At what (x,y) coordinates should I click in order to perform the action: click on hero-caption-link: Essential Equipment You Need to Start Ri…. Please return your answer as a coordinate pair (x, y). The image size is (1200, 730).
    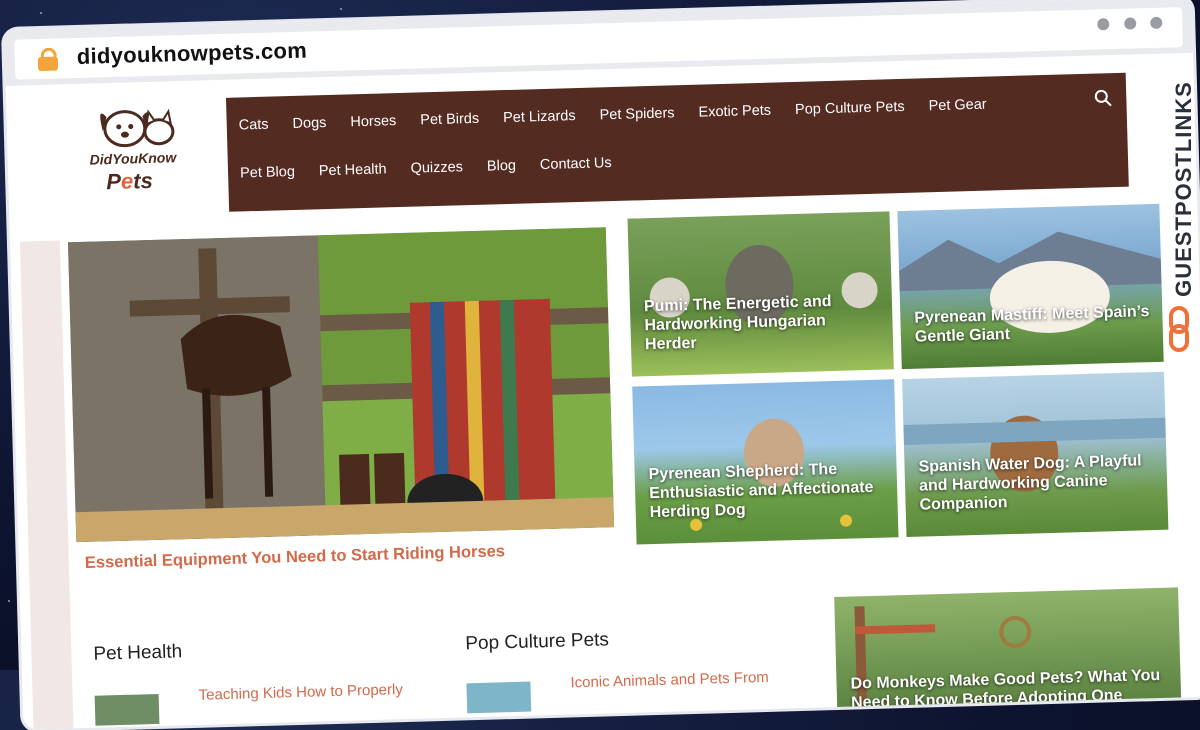
    Looking at the image, I should click on (295, 557).